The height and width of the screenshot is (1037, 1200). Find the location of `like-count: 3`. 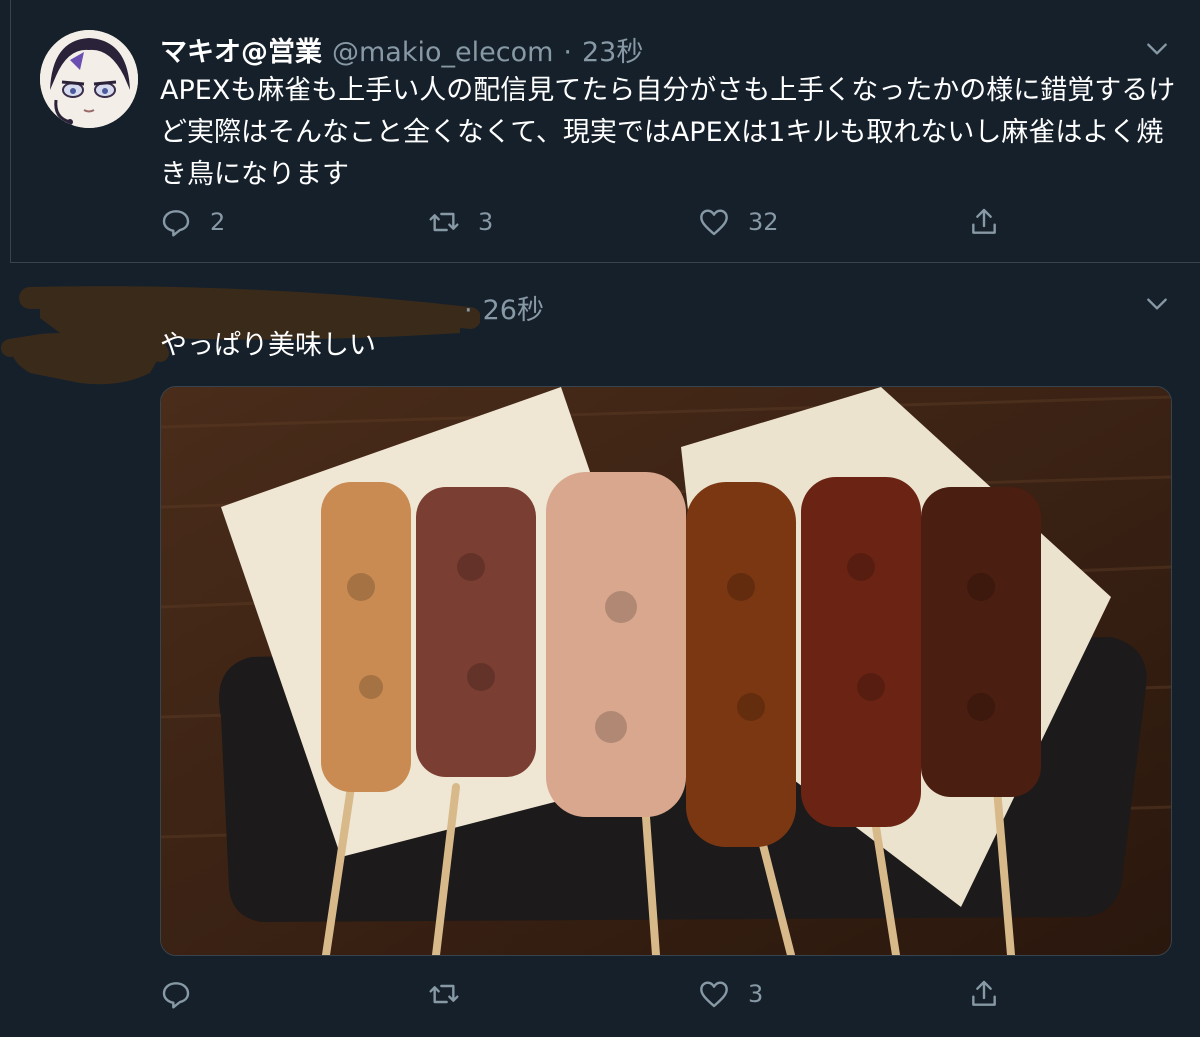

like-count: 3 is located at coordinates (756, 994).